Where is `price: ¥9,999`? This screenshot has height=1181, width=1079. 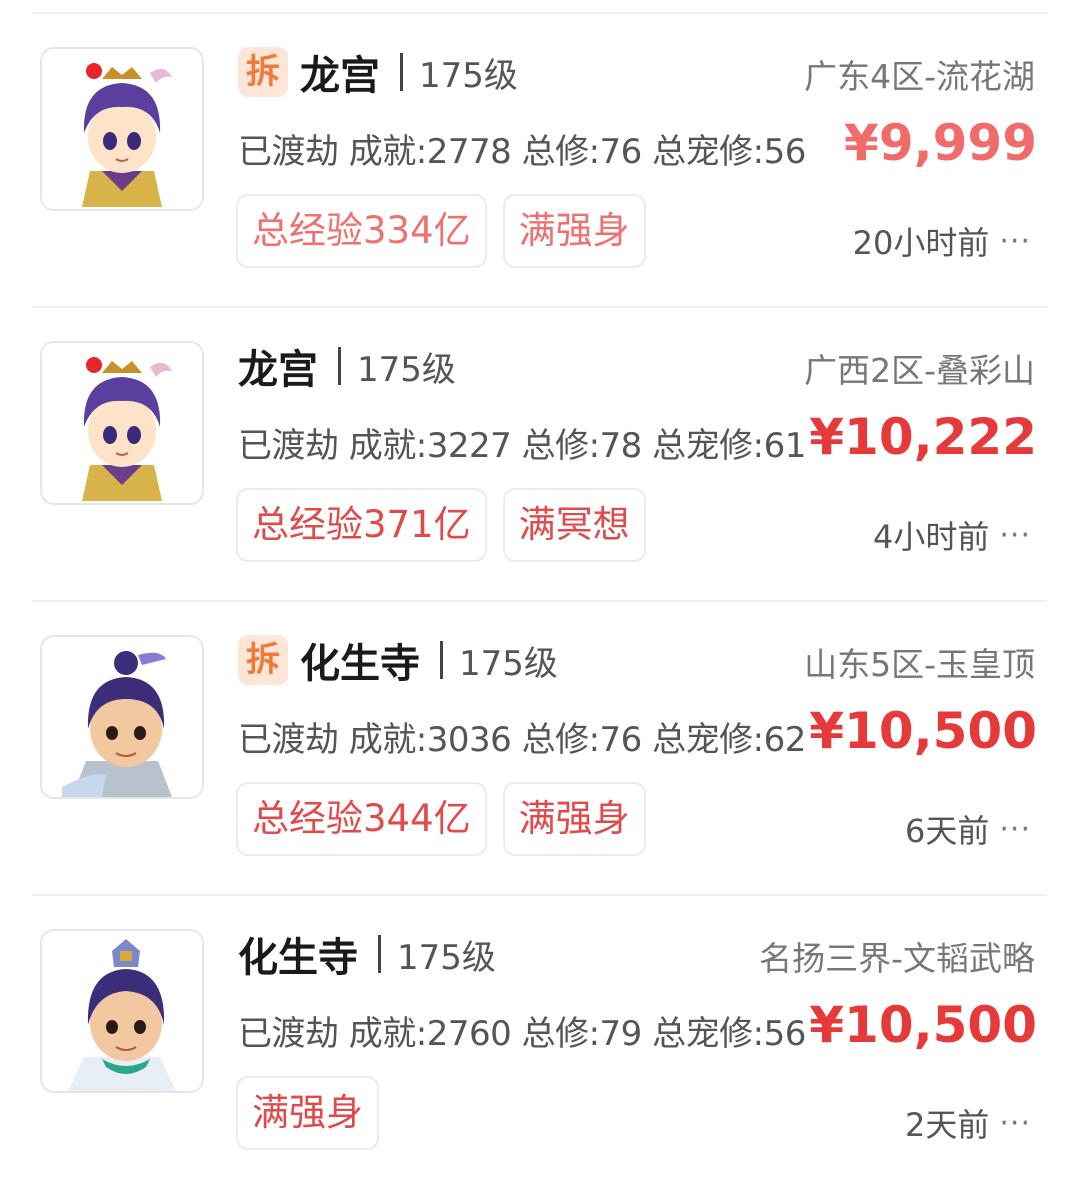
price: ¥9,999 is located at coordinates (940, 143).